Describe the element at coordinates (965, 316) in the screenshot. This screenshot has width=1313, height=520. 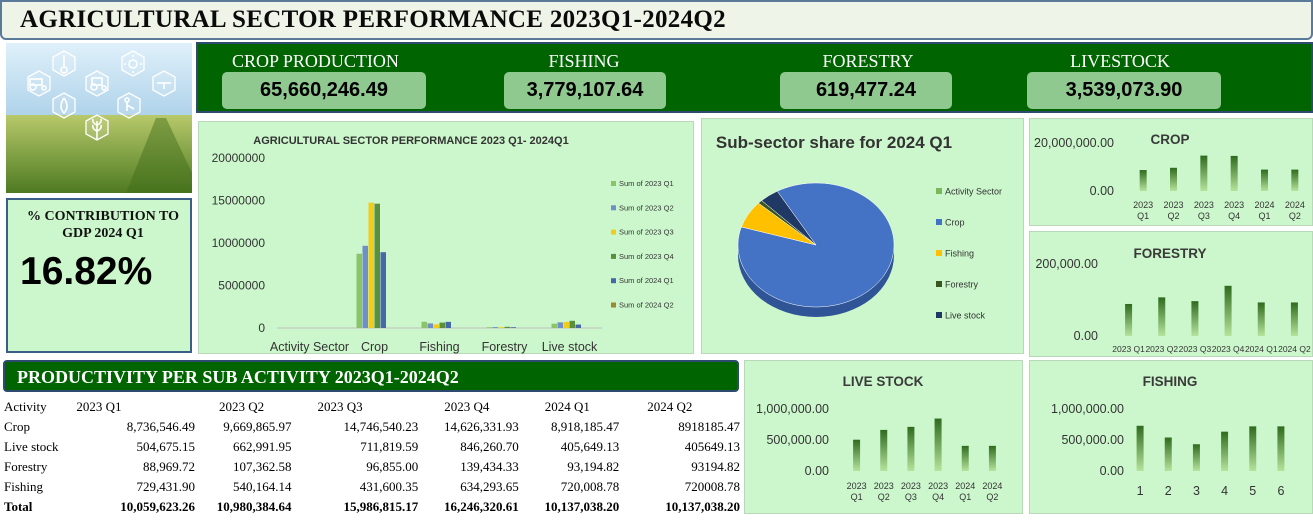
I see `legend-label: Live stock` at that location.